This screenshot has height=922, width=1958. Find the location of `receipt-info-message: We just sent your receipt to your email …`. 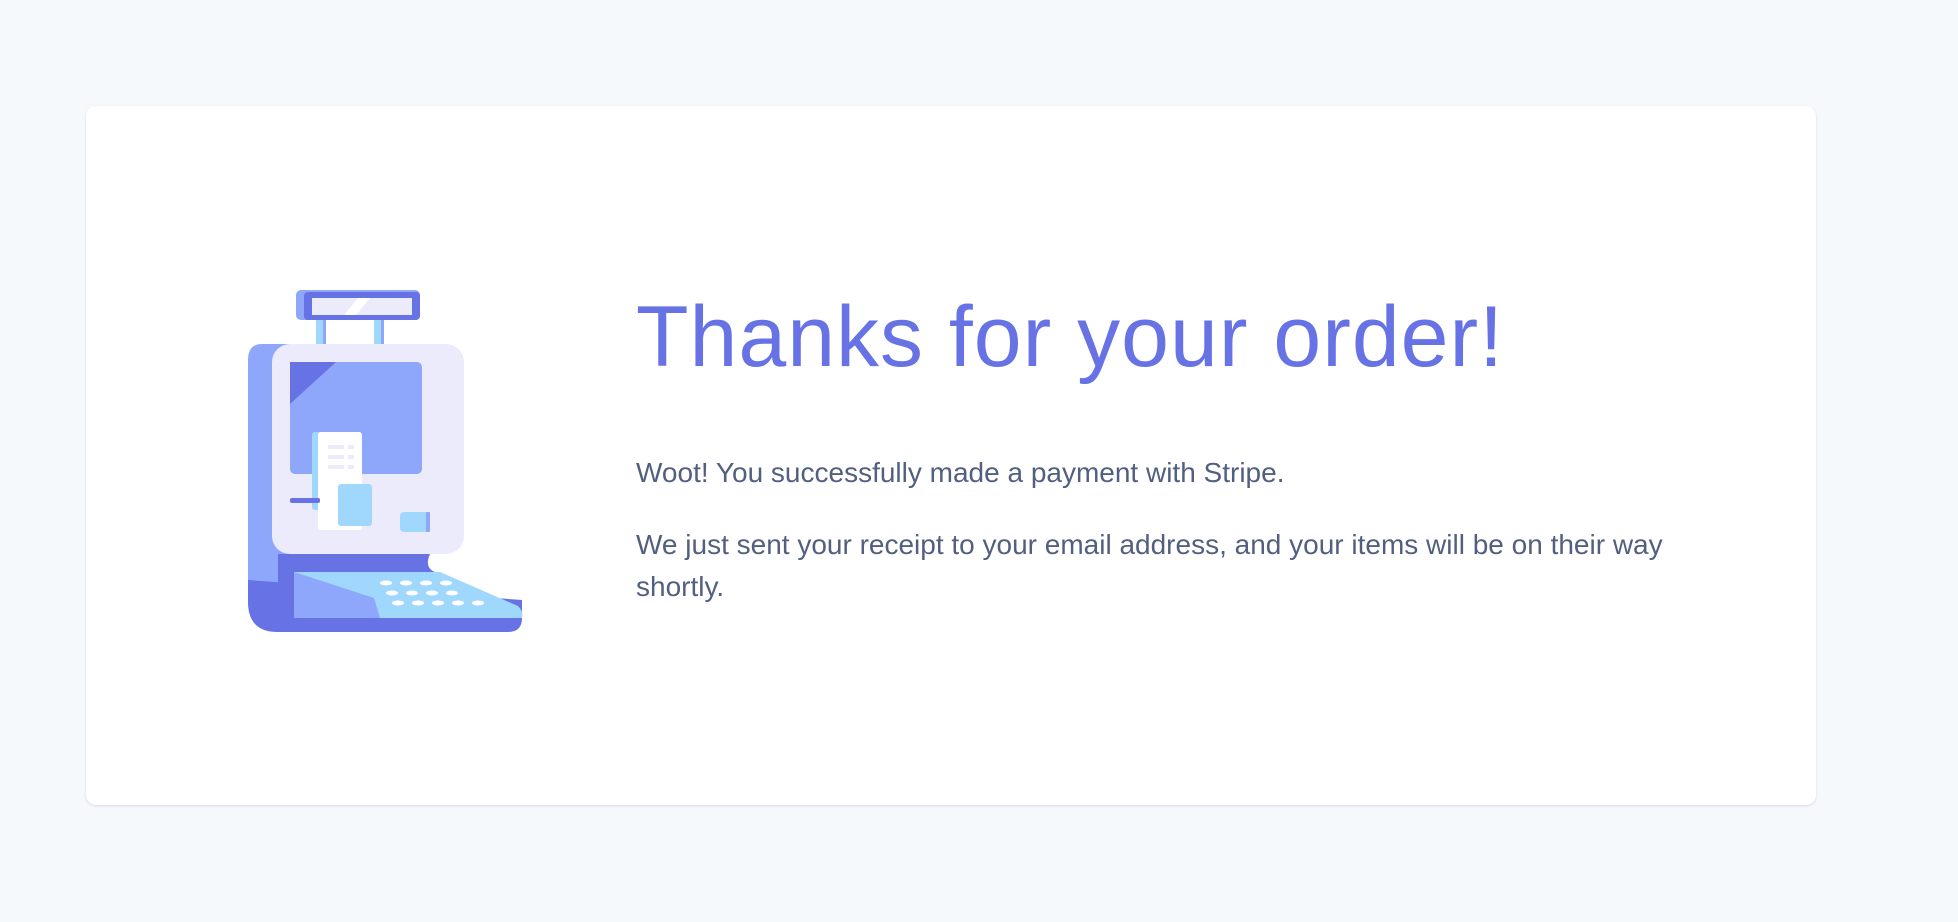

receipt-info-message: We just sent your receipt to your email … is located at coordinates (1149, 565).